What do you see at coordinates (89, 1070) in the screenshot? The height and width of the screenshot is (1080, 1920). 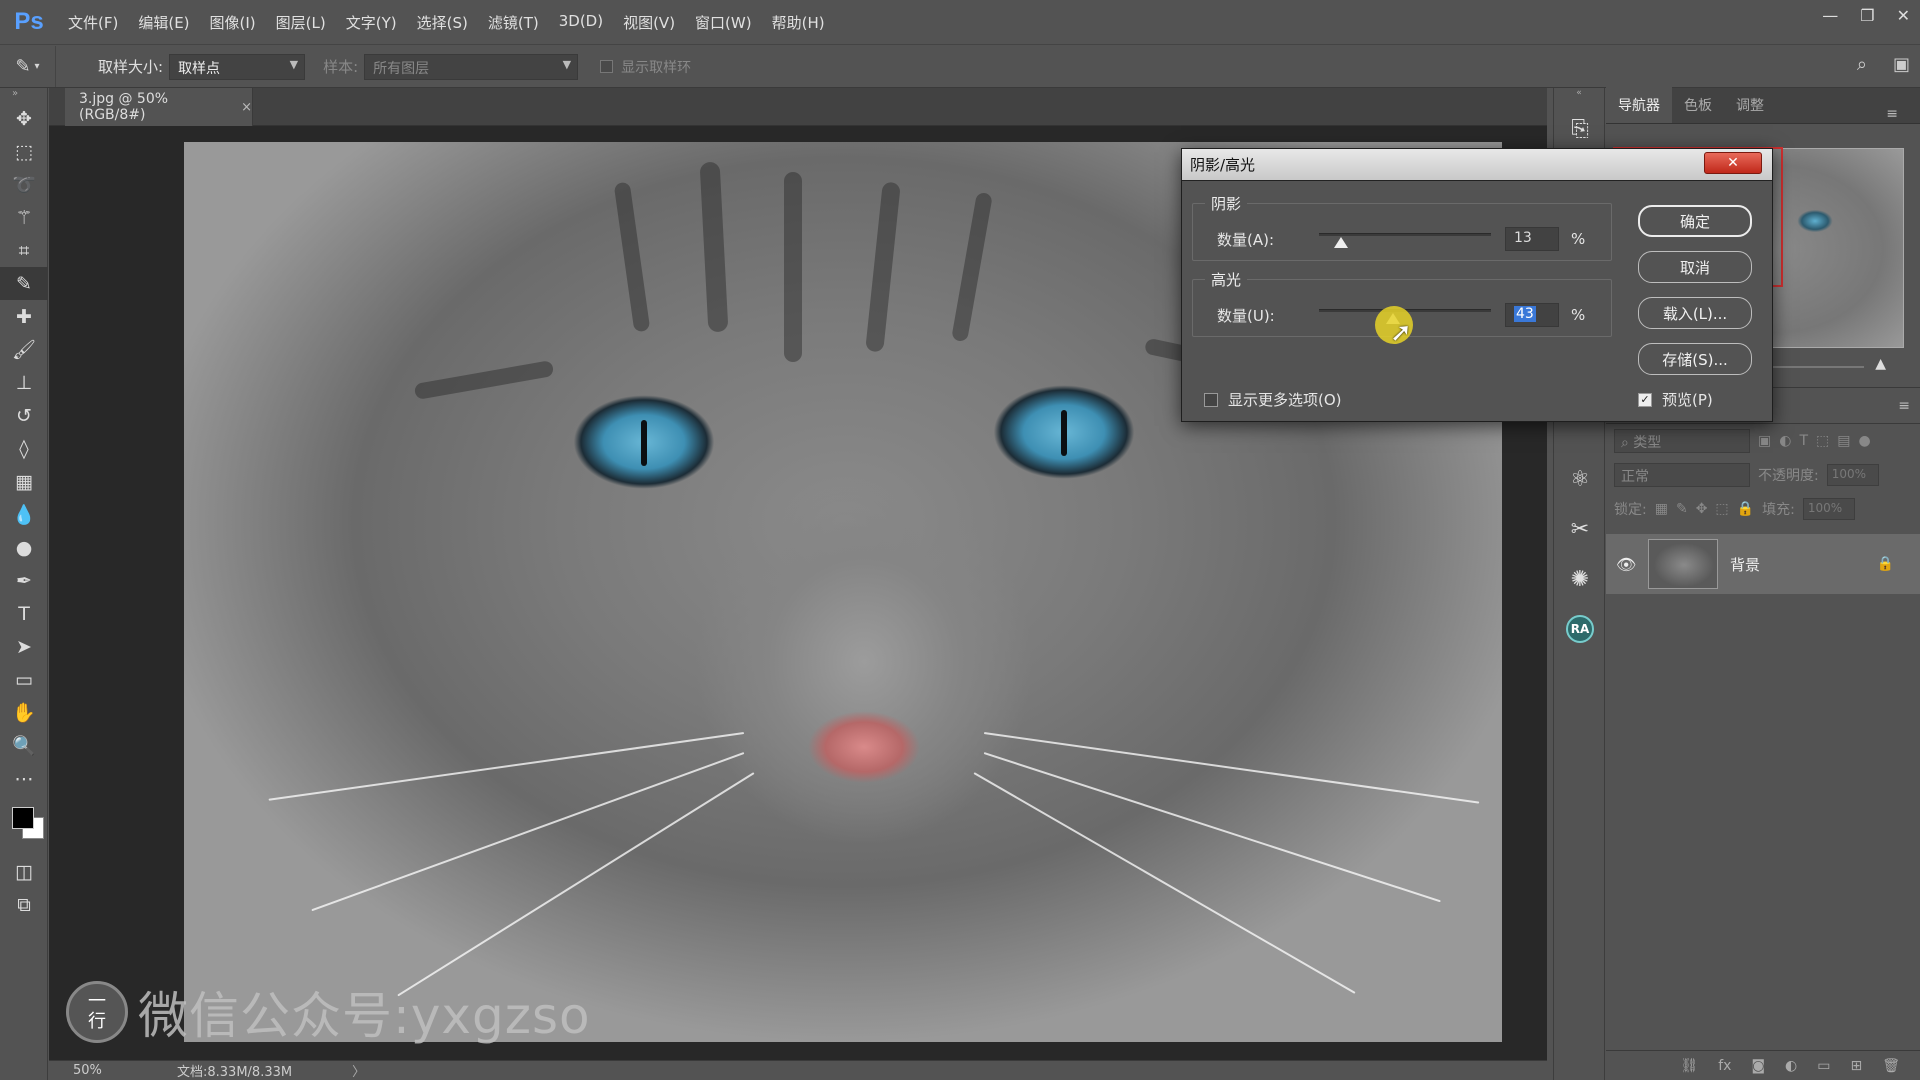 I see `zoom-level: 50%` at bounding box center [89, 1070].